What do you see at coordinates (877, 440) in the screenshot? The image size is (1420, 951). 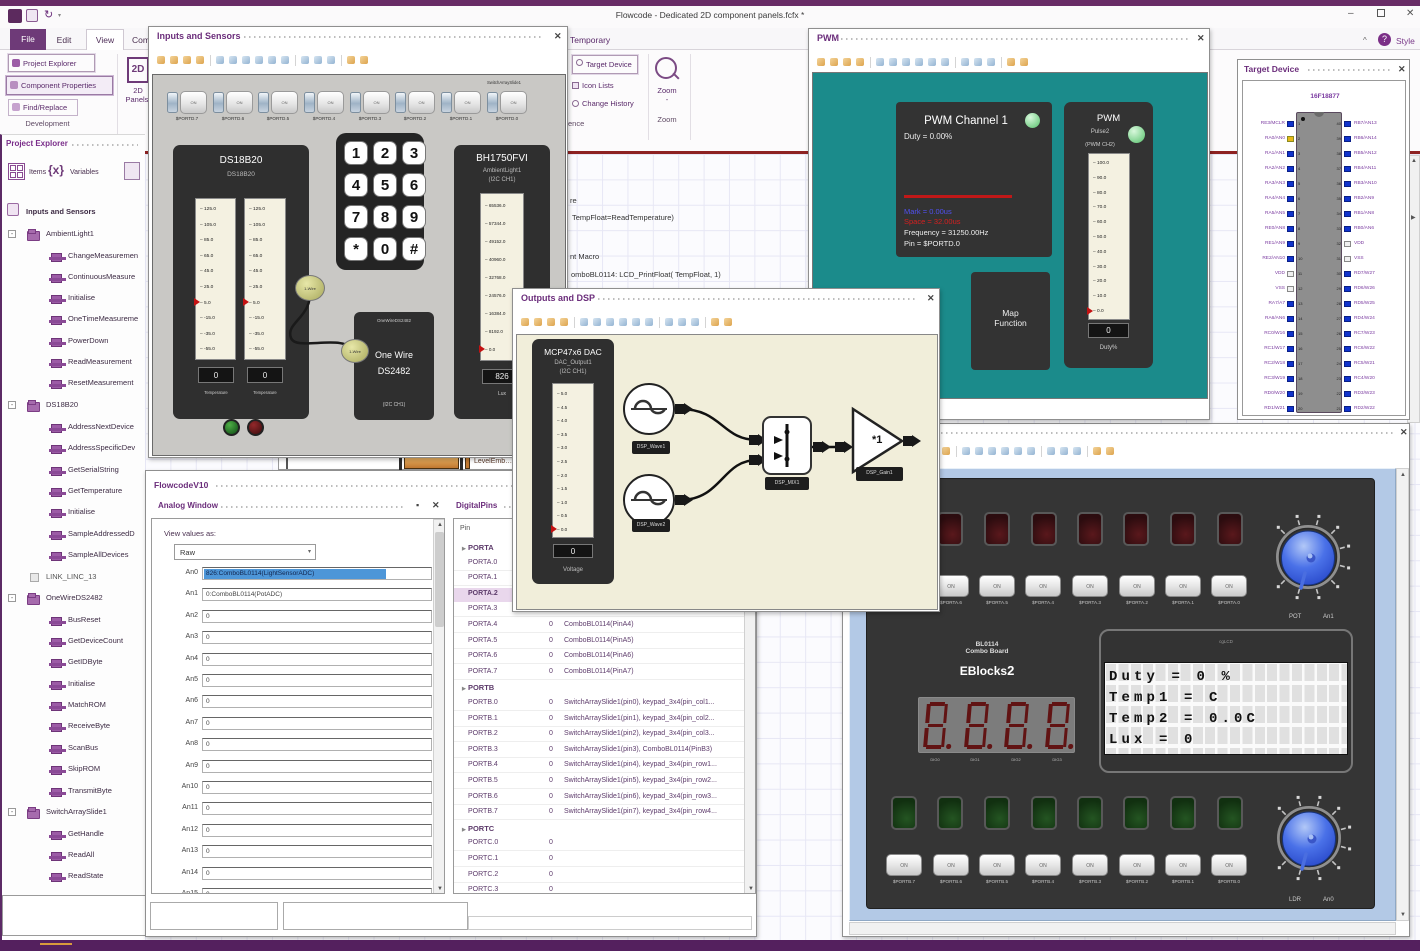 I see `svg-text: *1` at bounding box center [877, 440].